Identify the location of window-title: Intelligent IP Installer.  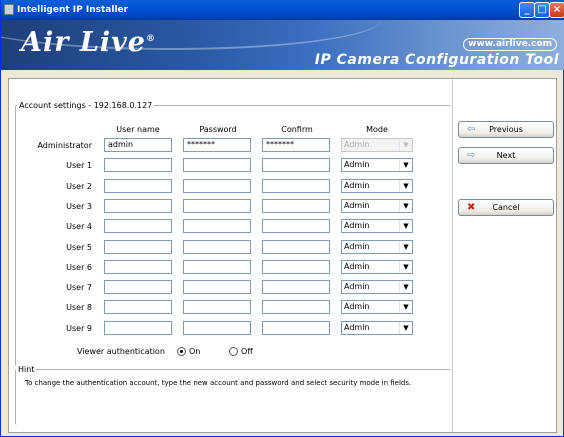
(73, 10).